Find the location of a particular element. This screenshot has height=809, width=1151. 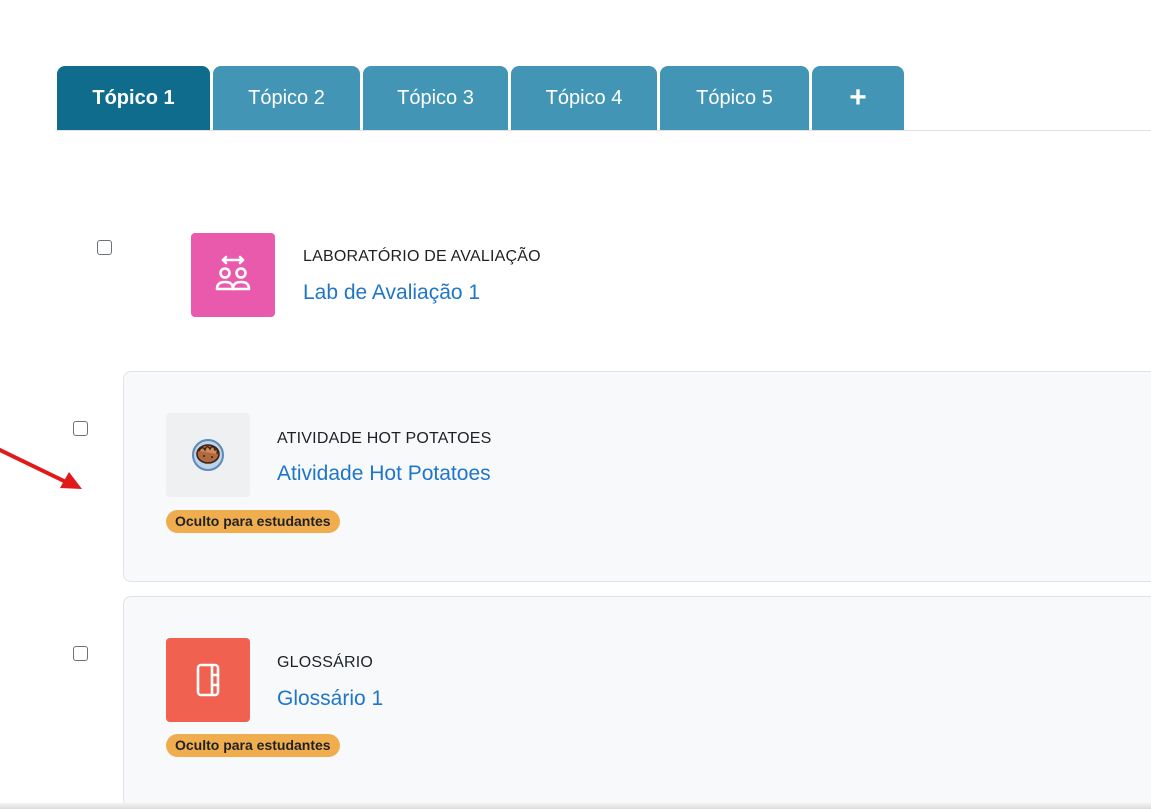

tab-topico-3: Tópico 3 is located at coordinates (435, 98).